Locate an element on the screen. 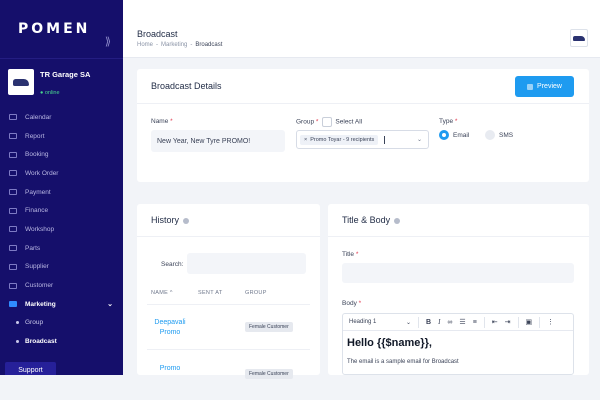 Image resolution: width=600 pixels, height=400 pixels. workshop-icon is located at coordinates (13, 229).